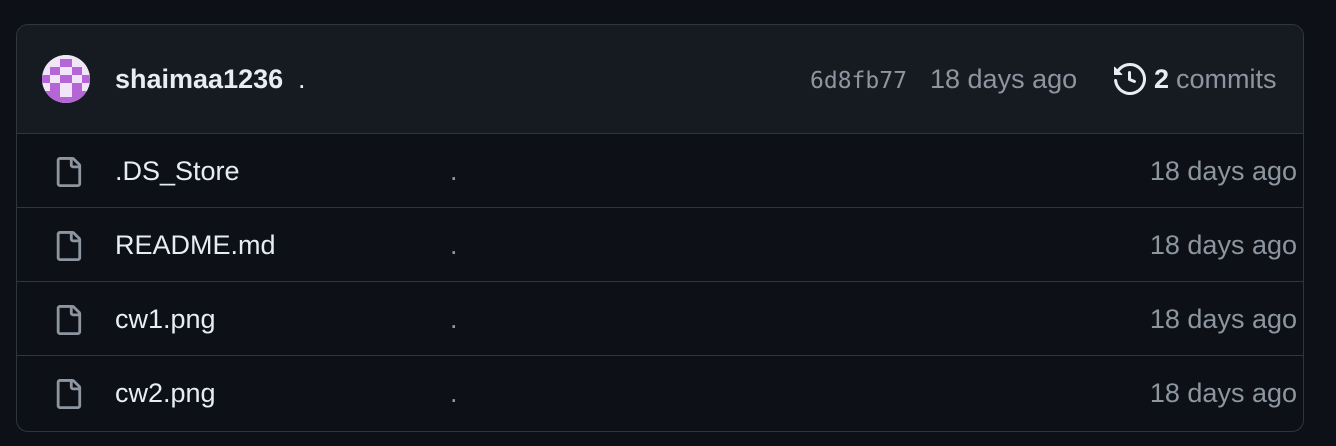 The width and height of the screenshot is (1336, 446). Describe the element at coordinates (199, 79) in the screenshot. I see `commit-author: shaimaa1236` at that location.